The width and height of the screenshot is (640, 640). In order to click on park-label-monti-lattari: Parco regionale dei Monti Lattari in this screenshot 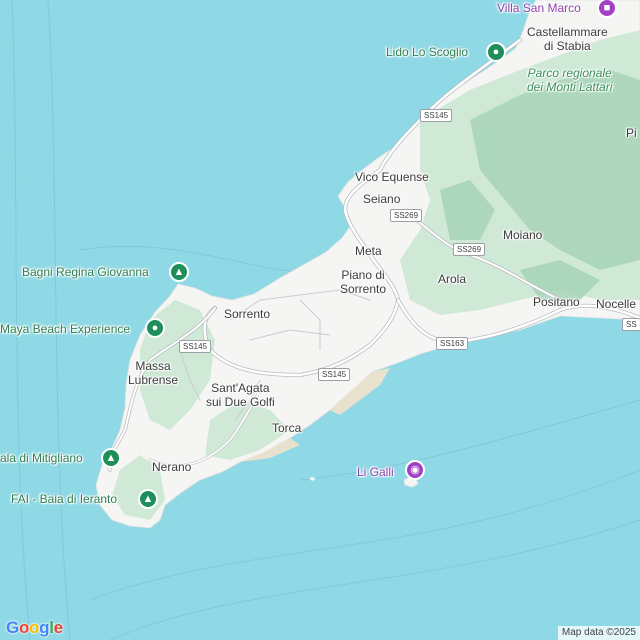, I will do `click(569, 80)`.